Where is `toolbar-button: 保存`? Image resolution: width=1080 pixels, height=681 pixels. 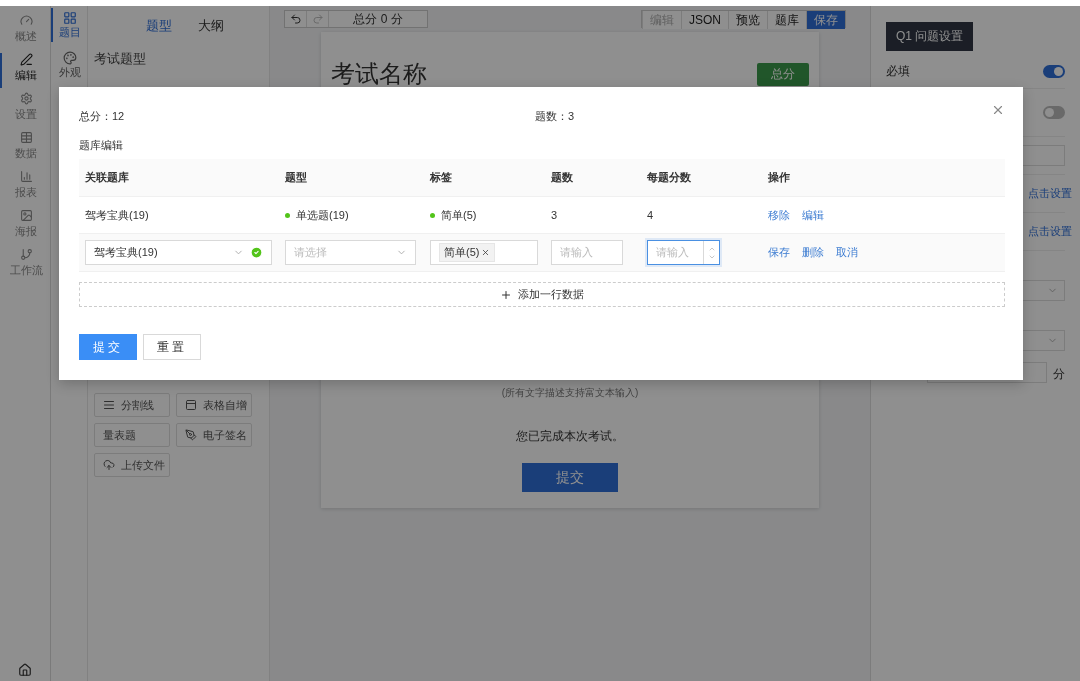 toolbar-button: 保存 is located at coordinates (825, 20).